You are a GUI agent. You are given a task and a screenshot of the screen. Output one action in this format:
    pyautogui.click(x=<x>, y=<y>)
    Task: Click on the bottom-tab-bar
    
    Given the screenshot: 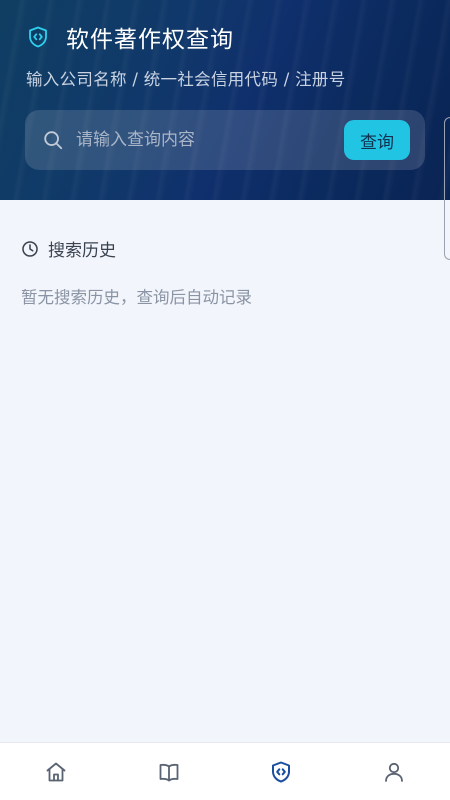 What is the action you would take?
    pyautogui.click(x=225, y=771)
    